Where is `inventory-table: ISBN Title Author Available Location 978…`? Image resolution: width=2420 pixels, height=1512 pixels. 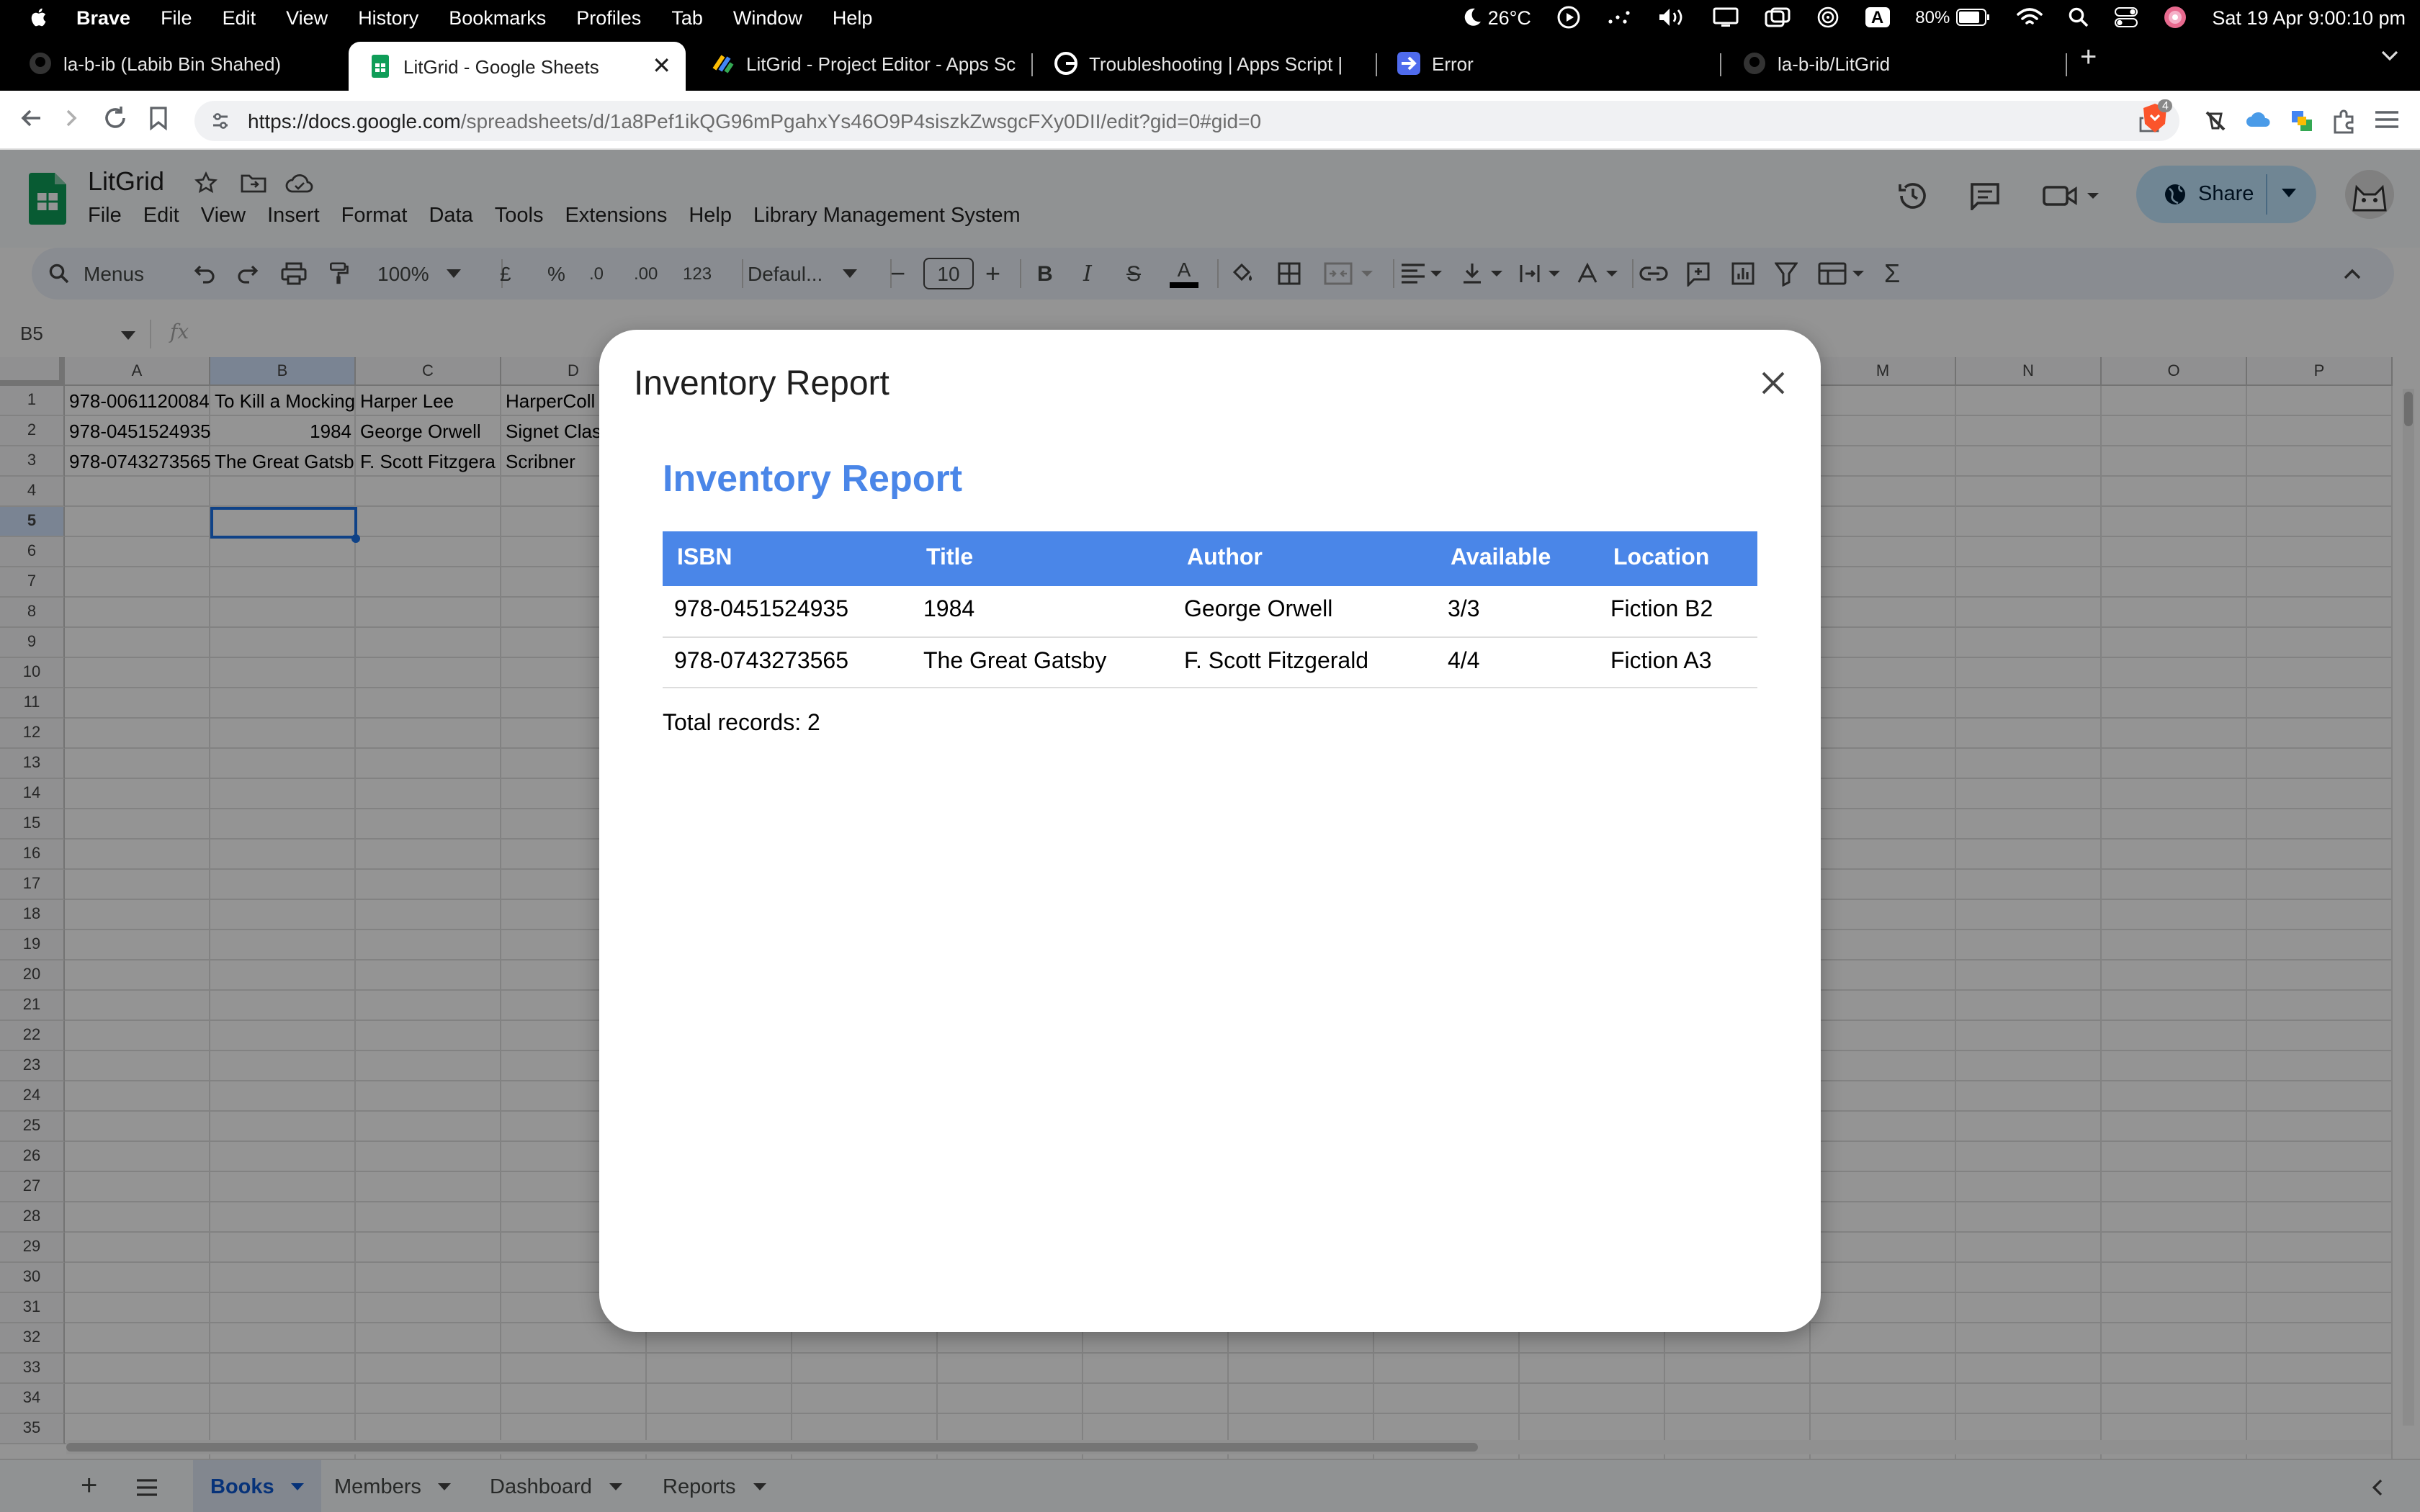 inventory-table: ISBN Title Author Available Location 978… is located at coordinates (1210, 609).